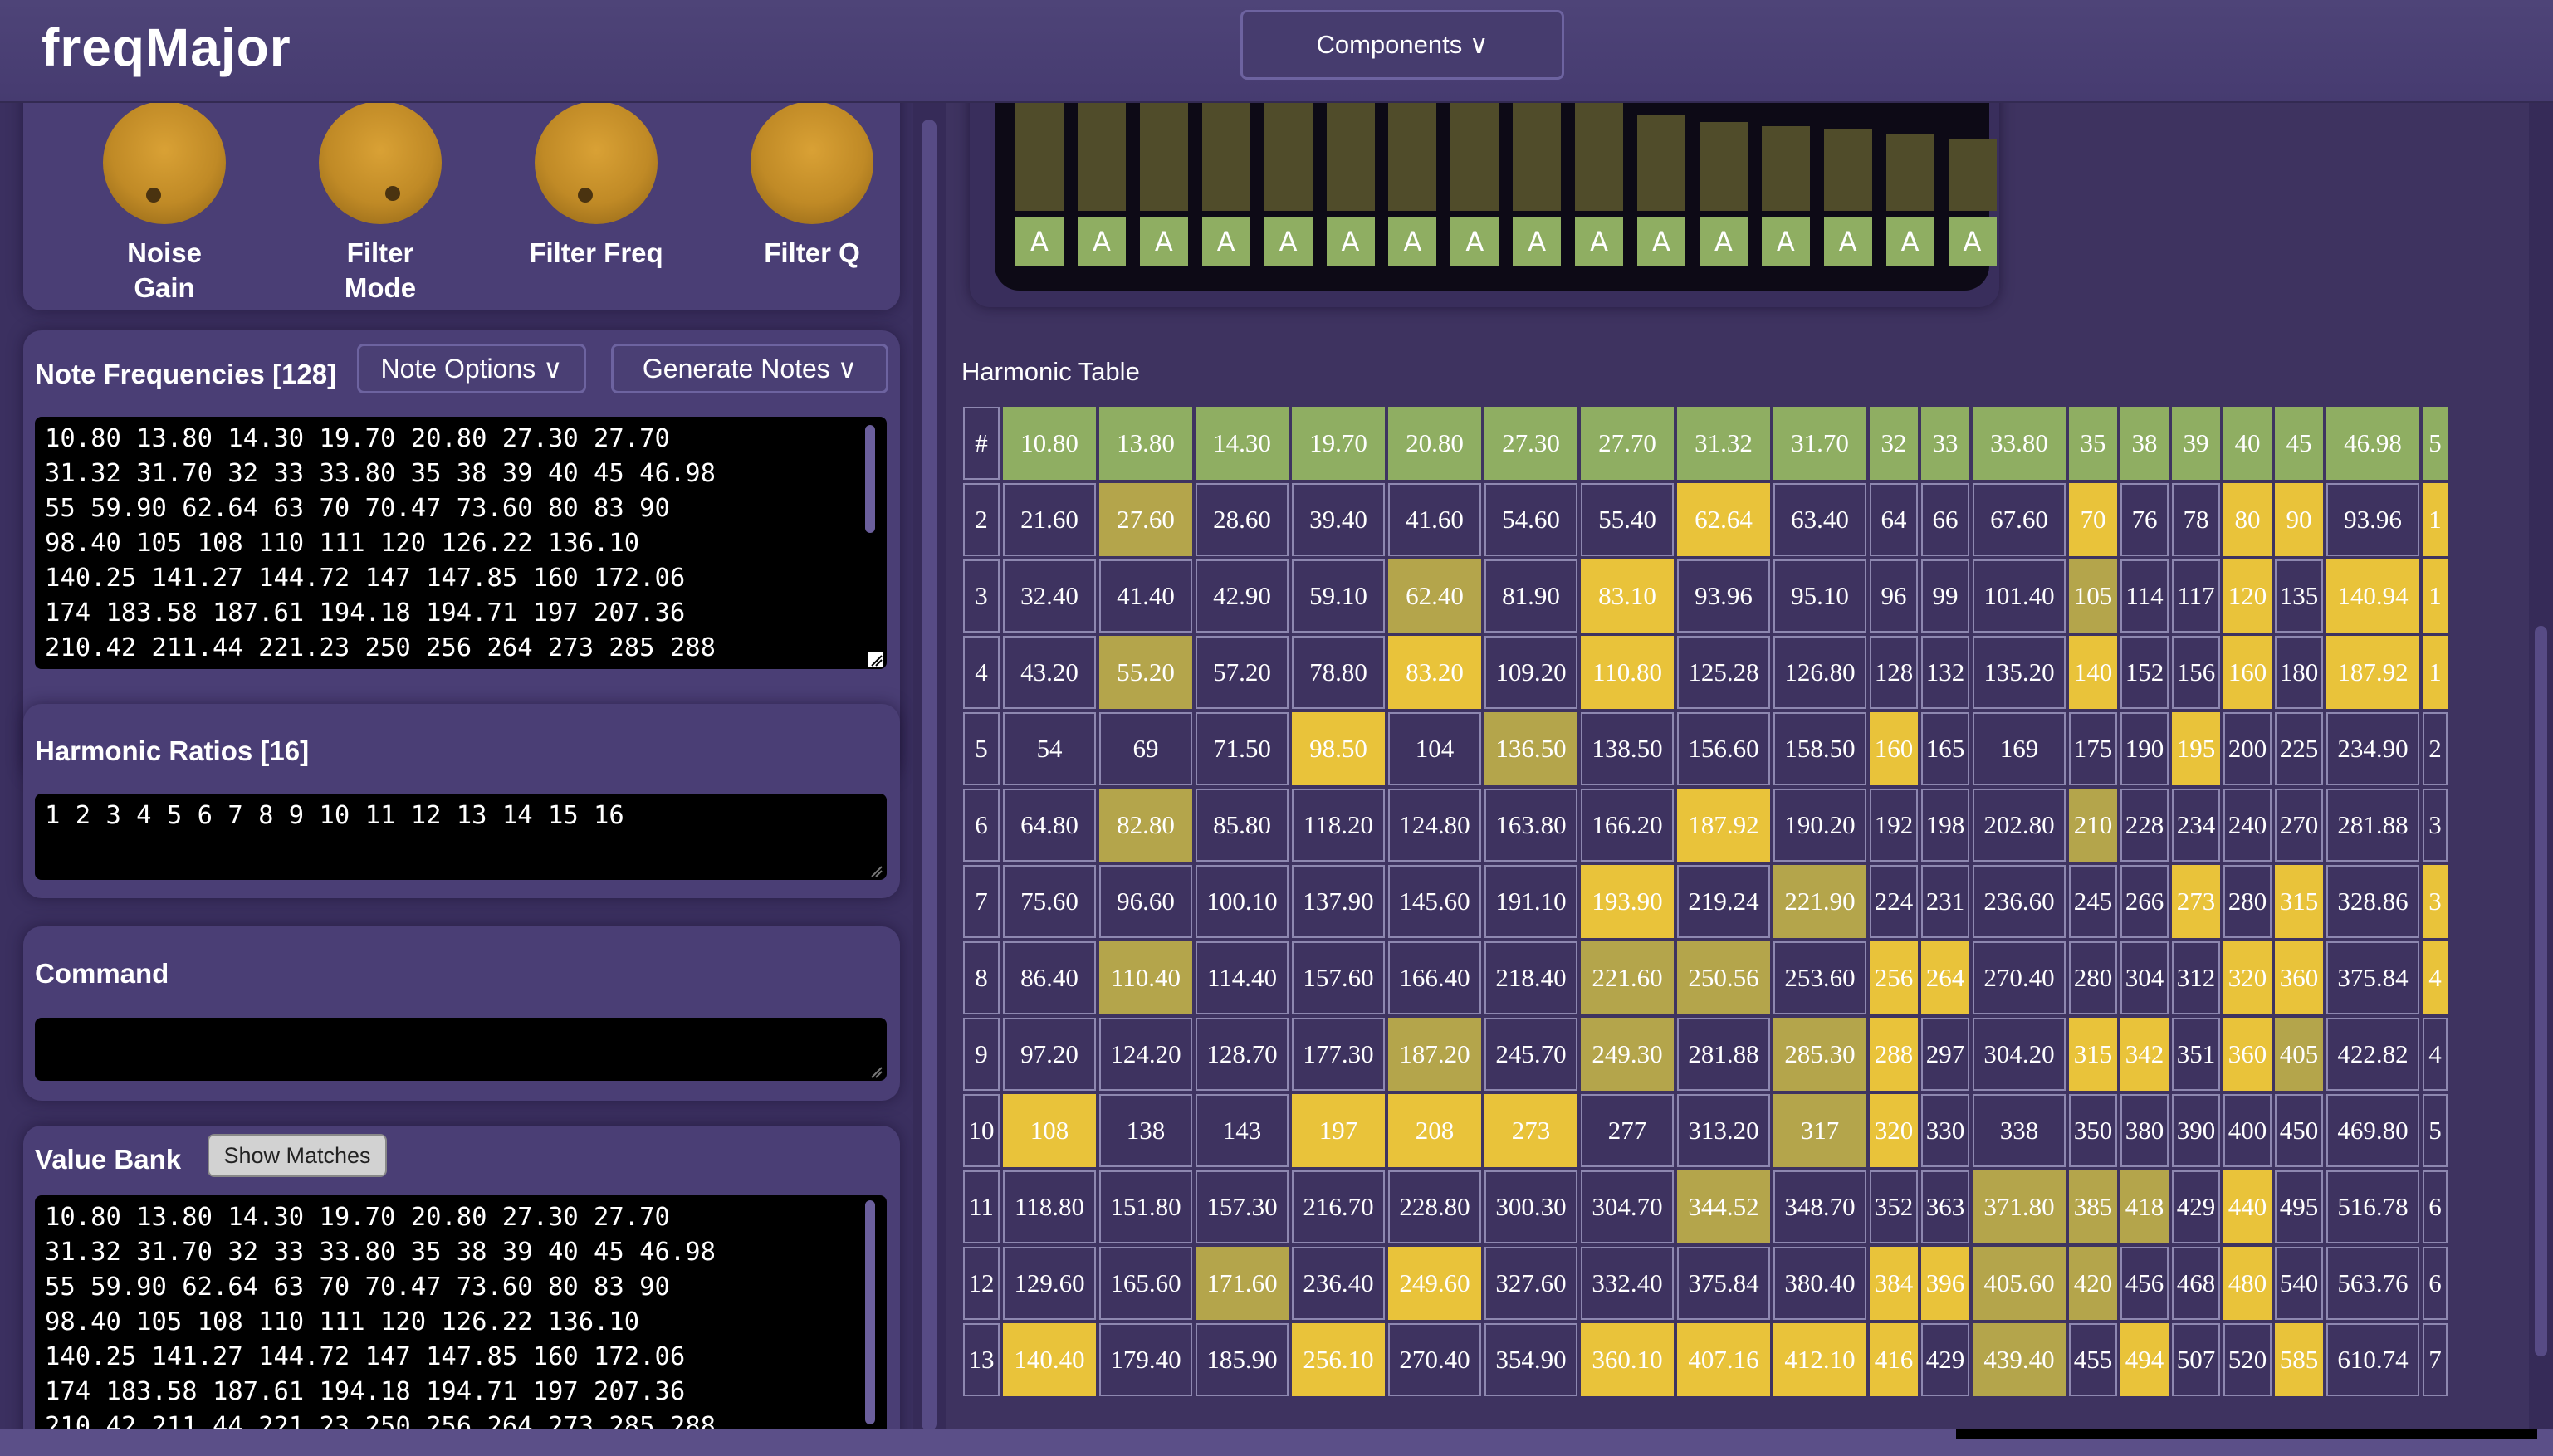  Describe the element at coordinates (2247, 748) in the screenshot. I see `harmonic-table-cell: 200` at that location.